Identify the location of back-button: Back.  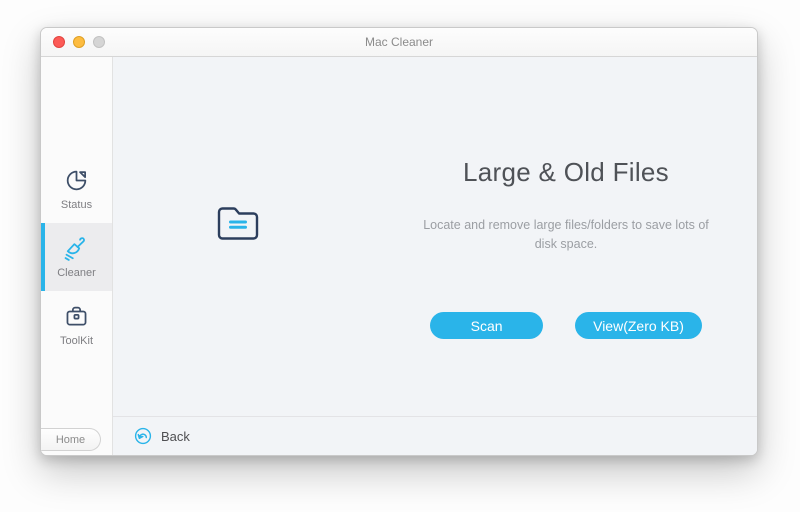
(162, 436).